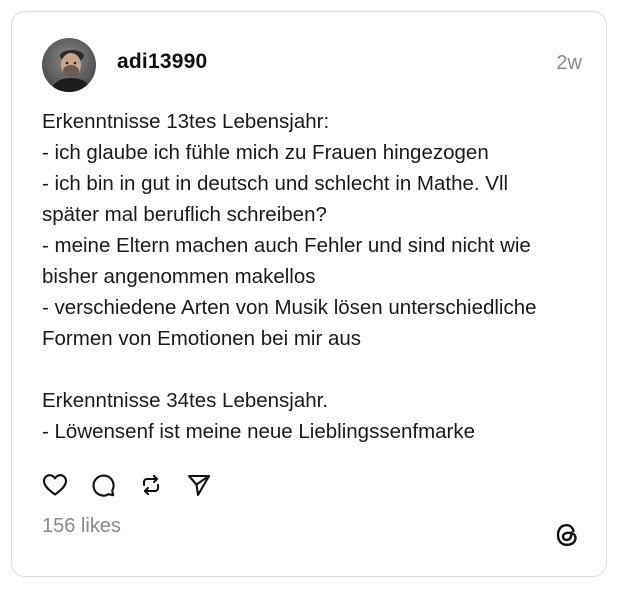 The image size is (620, 590). I want to click on post-actions, so click(136, 485).